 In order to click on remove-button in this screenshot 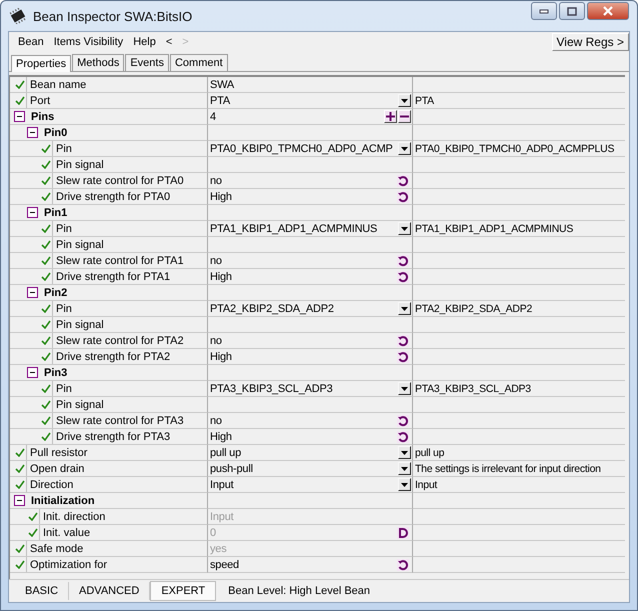, I will do `click(404, 116)`.